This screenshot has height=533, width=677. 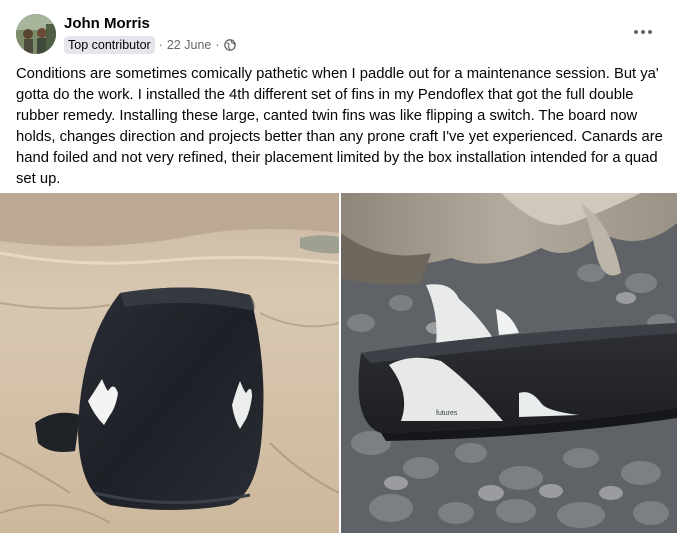 What do you see at coordinates (338, 34) in the screenshot?
I see `post-header: John Morris Top contributor · 22 June ·` at bounding box center [338, 34].